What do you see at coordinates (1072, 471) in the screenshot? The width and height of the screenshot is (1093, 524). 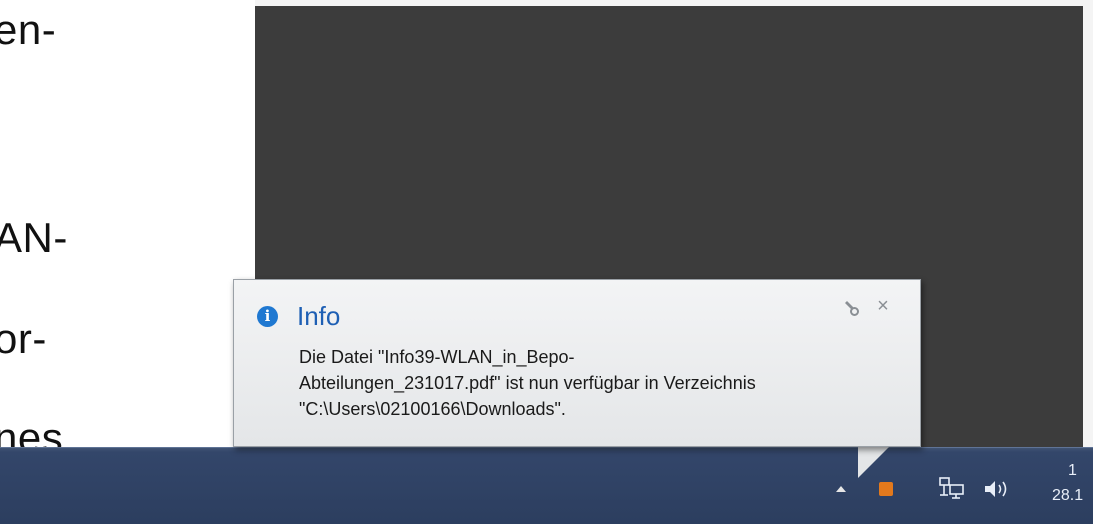 I see `clock-time: 1` at bounding box center [1072, 471].